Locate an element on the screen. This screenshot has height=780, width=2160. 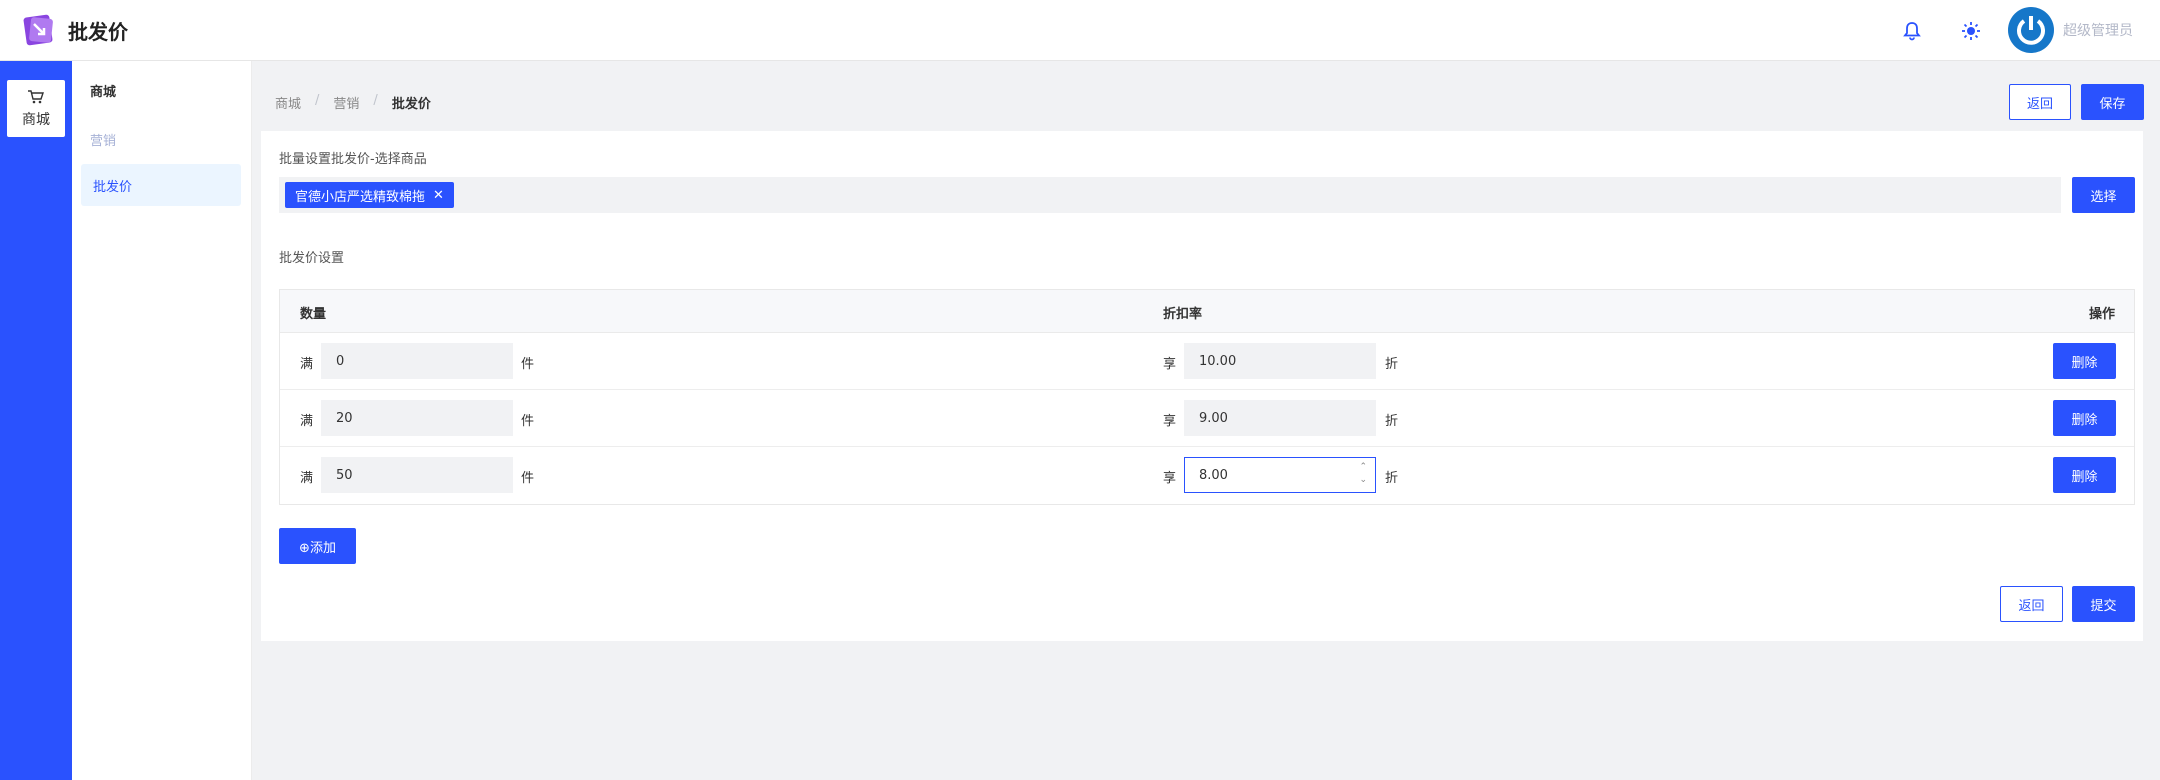
rate-input: 10.00 is located at coordinates (1280, 361).